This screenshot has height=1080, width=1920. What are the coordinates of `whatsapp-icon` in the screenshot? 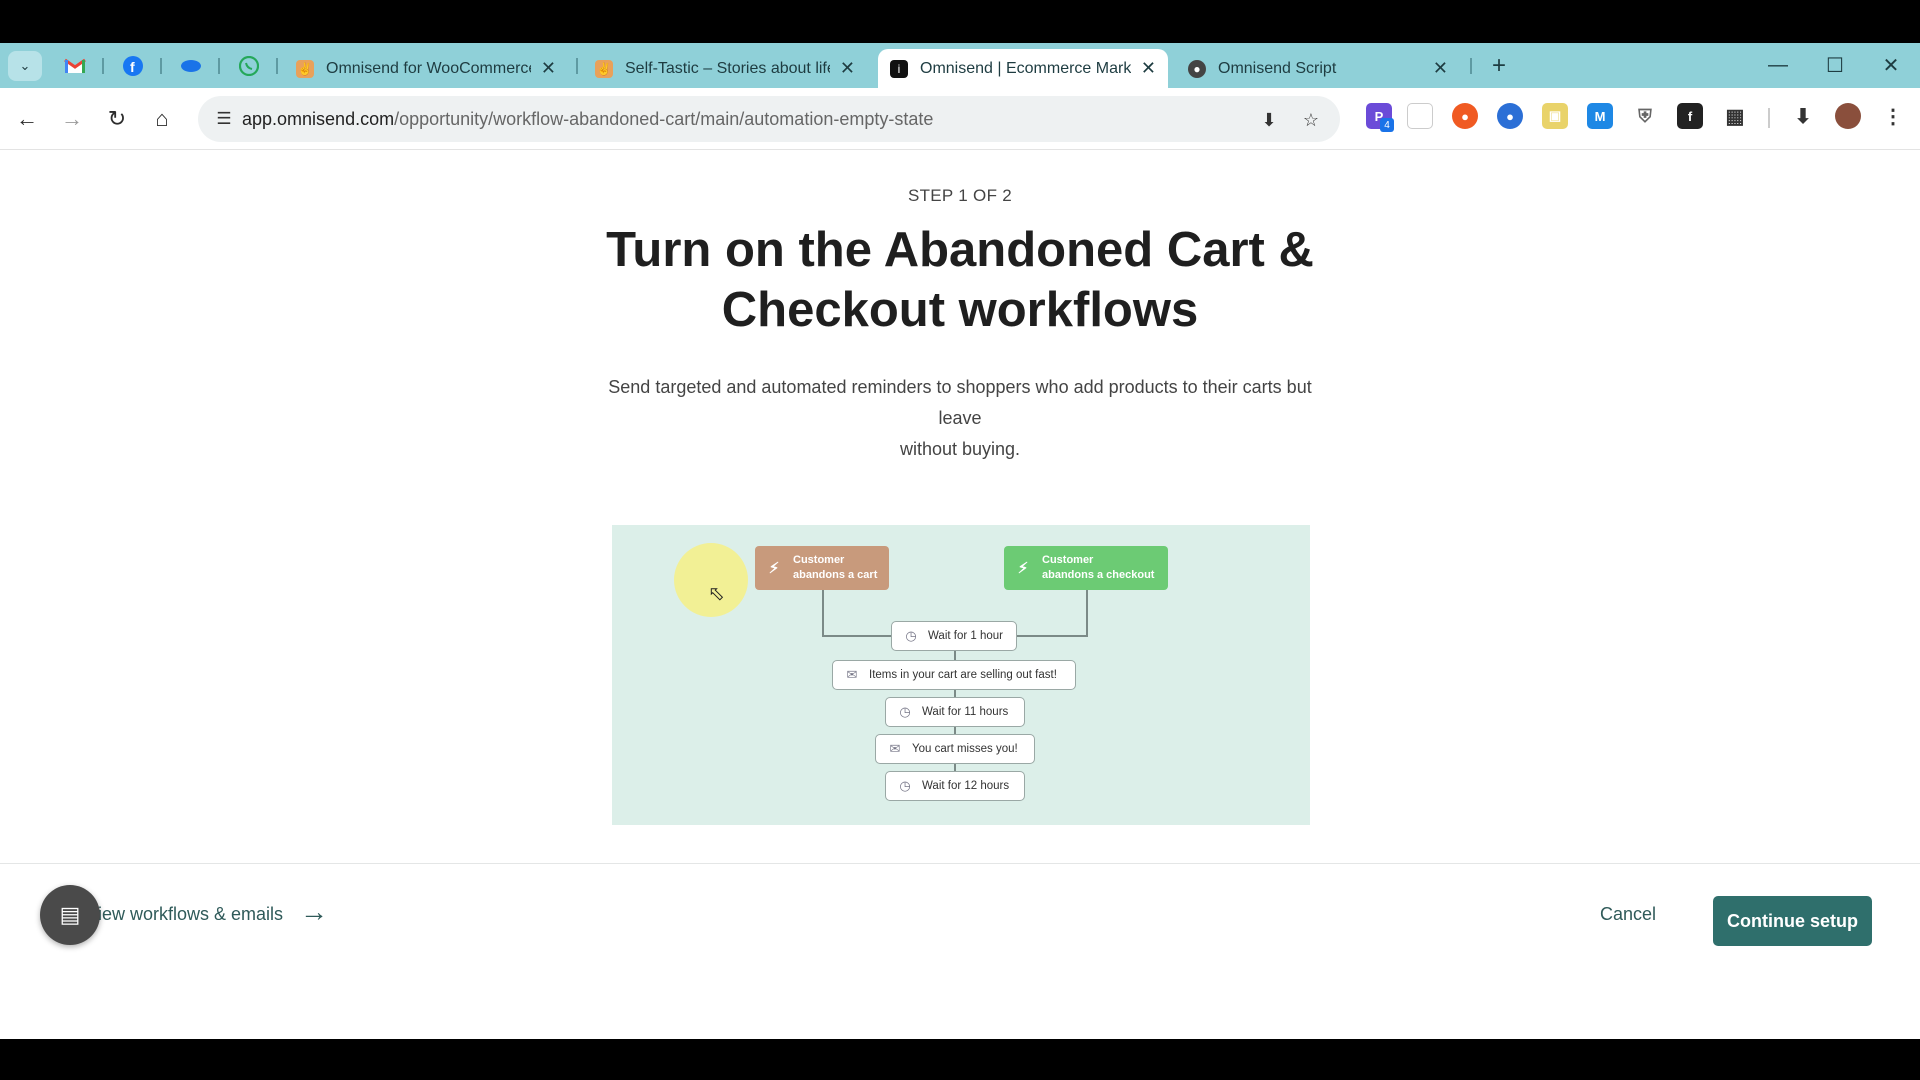 It's located at (249, 66).